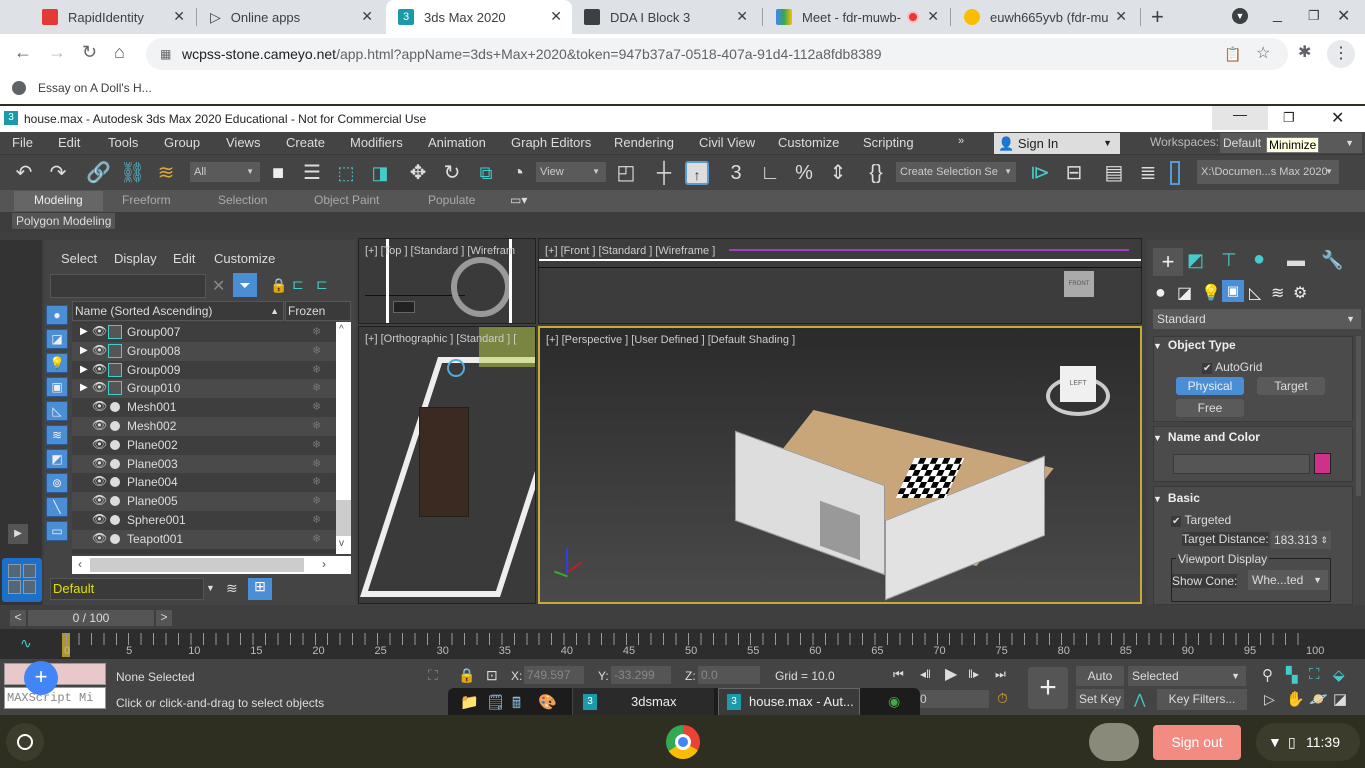 This screenshot has height=768, width=1365. I want to click on bind-spacewarp-icon: ≋, so click(166, 173).